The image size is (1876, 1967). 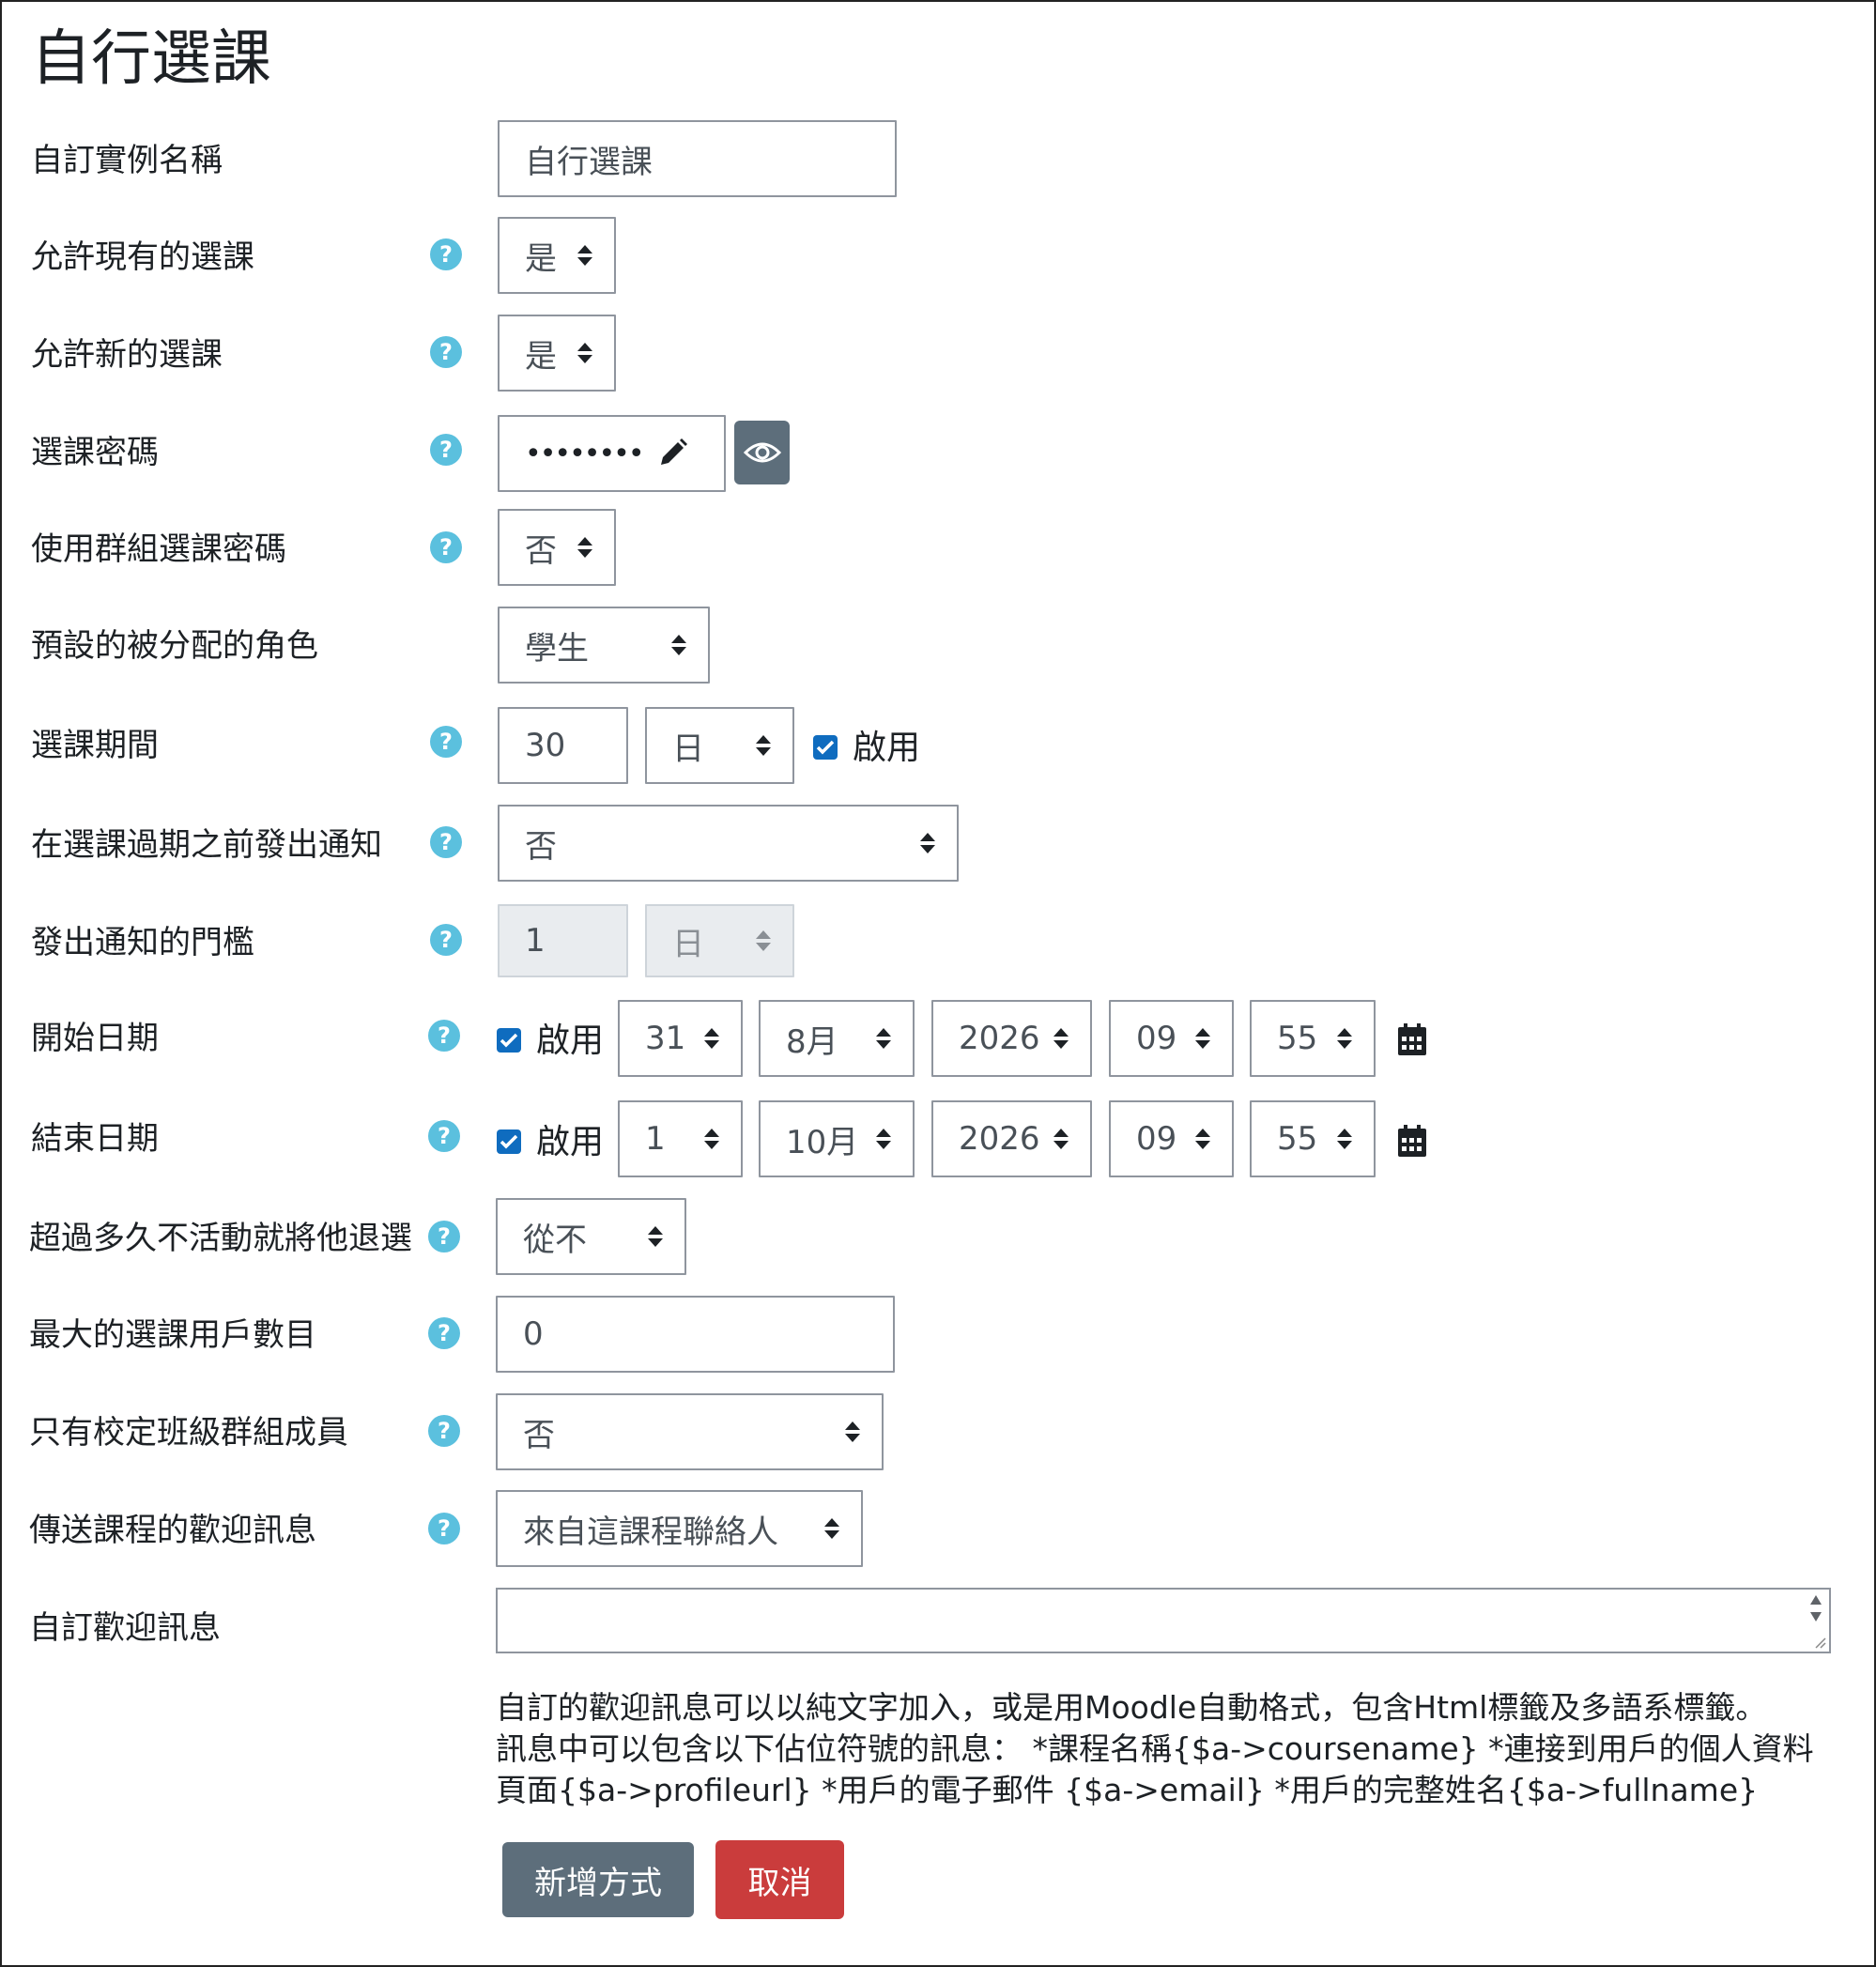 I want to click on enrol-period-enable-label: 啟用, so click(x=887, y=748).